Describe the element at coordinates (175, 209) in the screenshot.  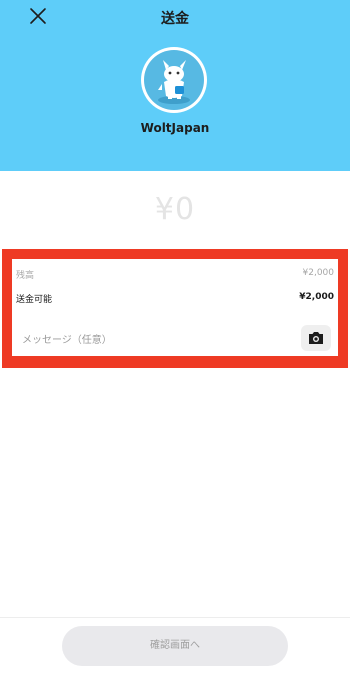
I see `amount-display: ¥0` at that location.